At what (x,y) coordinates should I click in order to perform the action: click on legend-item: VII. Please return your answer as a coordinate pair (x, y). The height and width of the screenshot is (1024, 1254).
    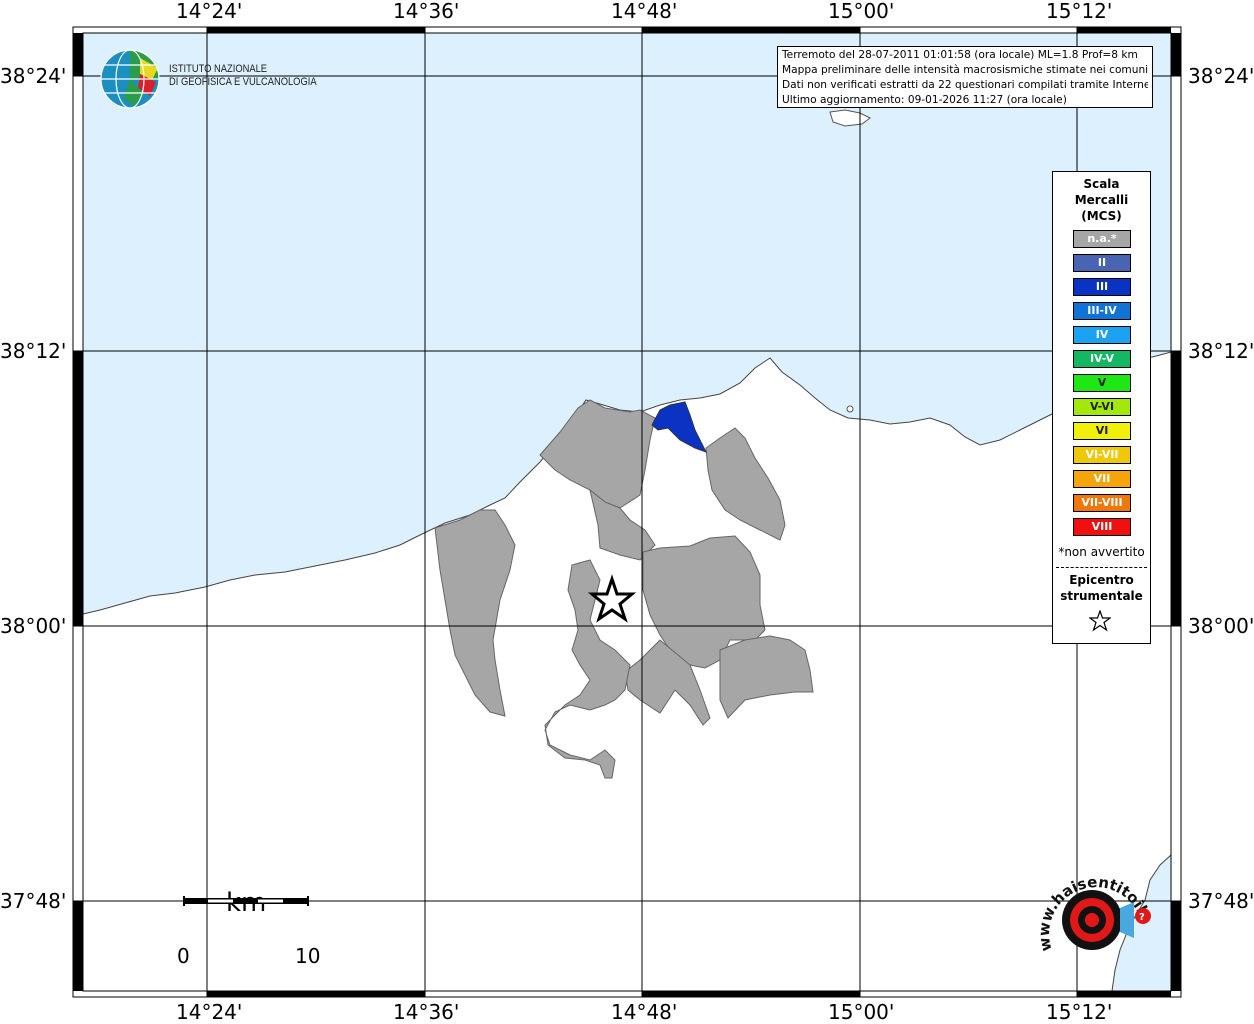
    Looking at the image, I should click on (1102, 479).